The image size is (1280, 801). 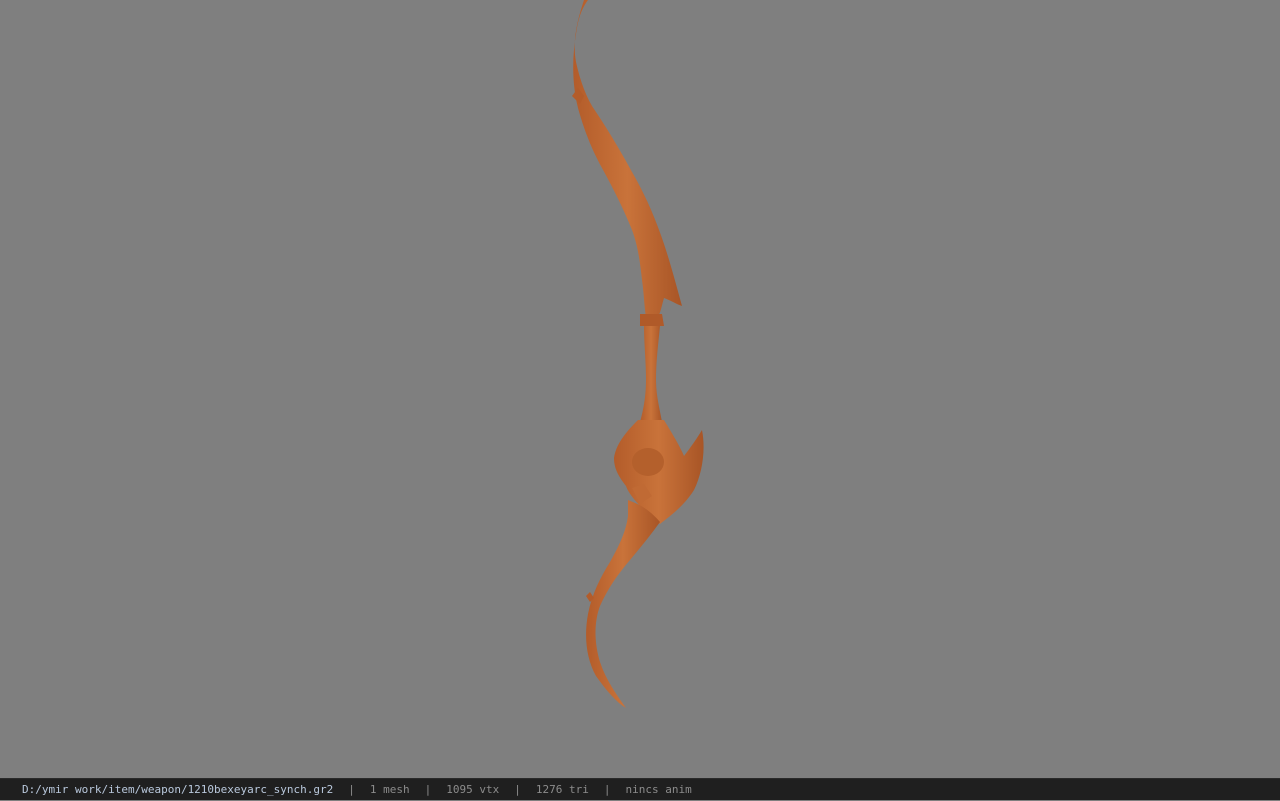 What do you see at coordinates (623, 604) in the screenshot?
I see `bow-lower-limb` at bounding box center [623, 604].